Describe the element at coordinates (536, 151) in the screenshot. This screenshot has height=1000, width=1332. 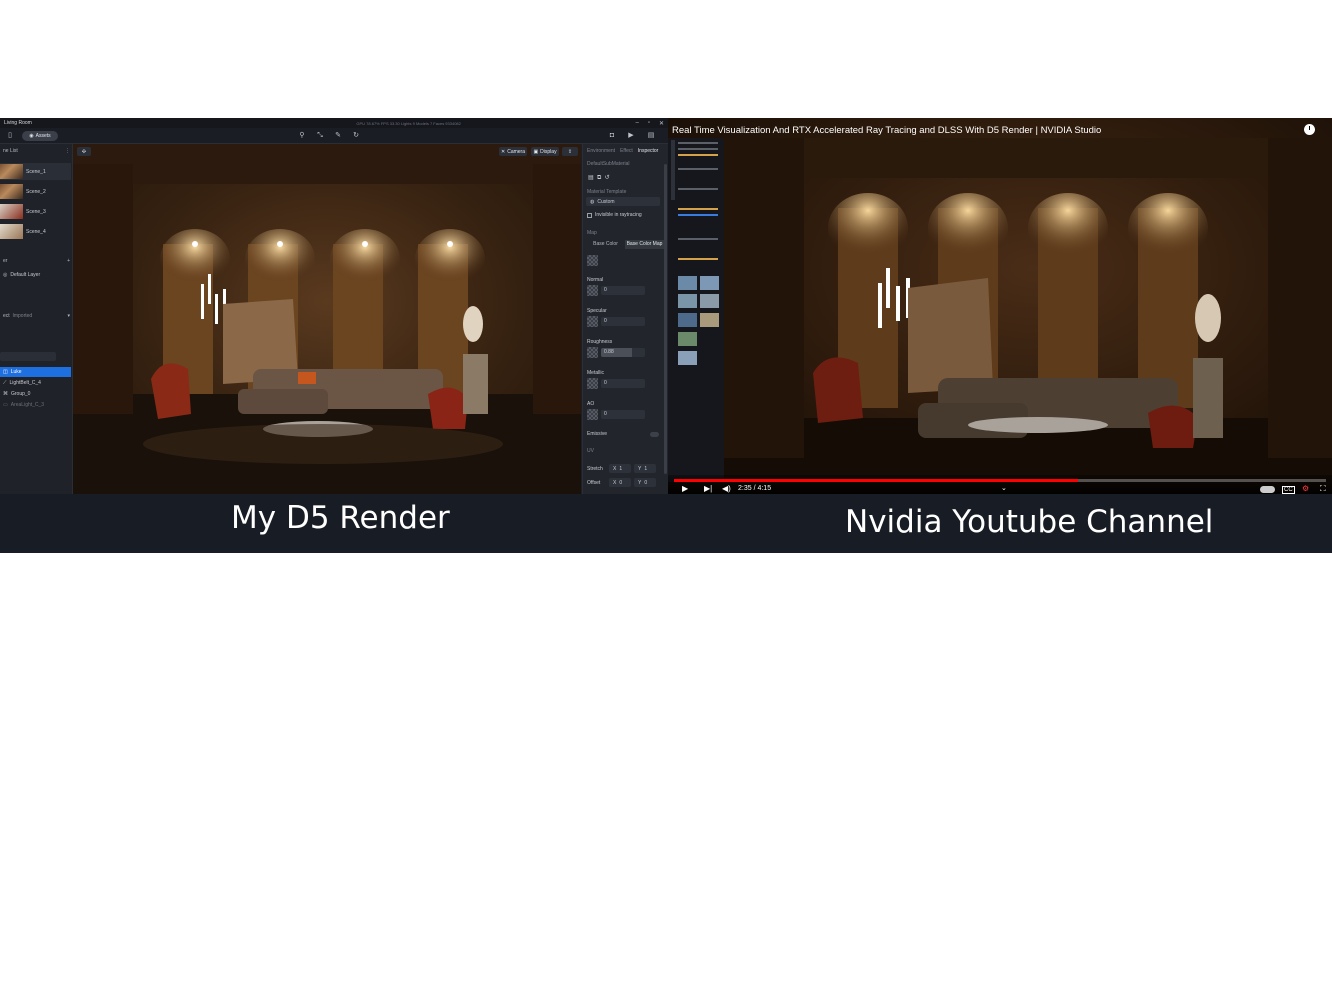
I see `display-icon: ▣` at that location.